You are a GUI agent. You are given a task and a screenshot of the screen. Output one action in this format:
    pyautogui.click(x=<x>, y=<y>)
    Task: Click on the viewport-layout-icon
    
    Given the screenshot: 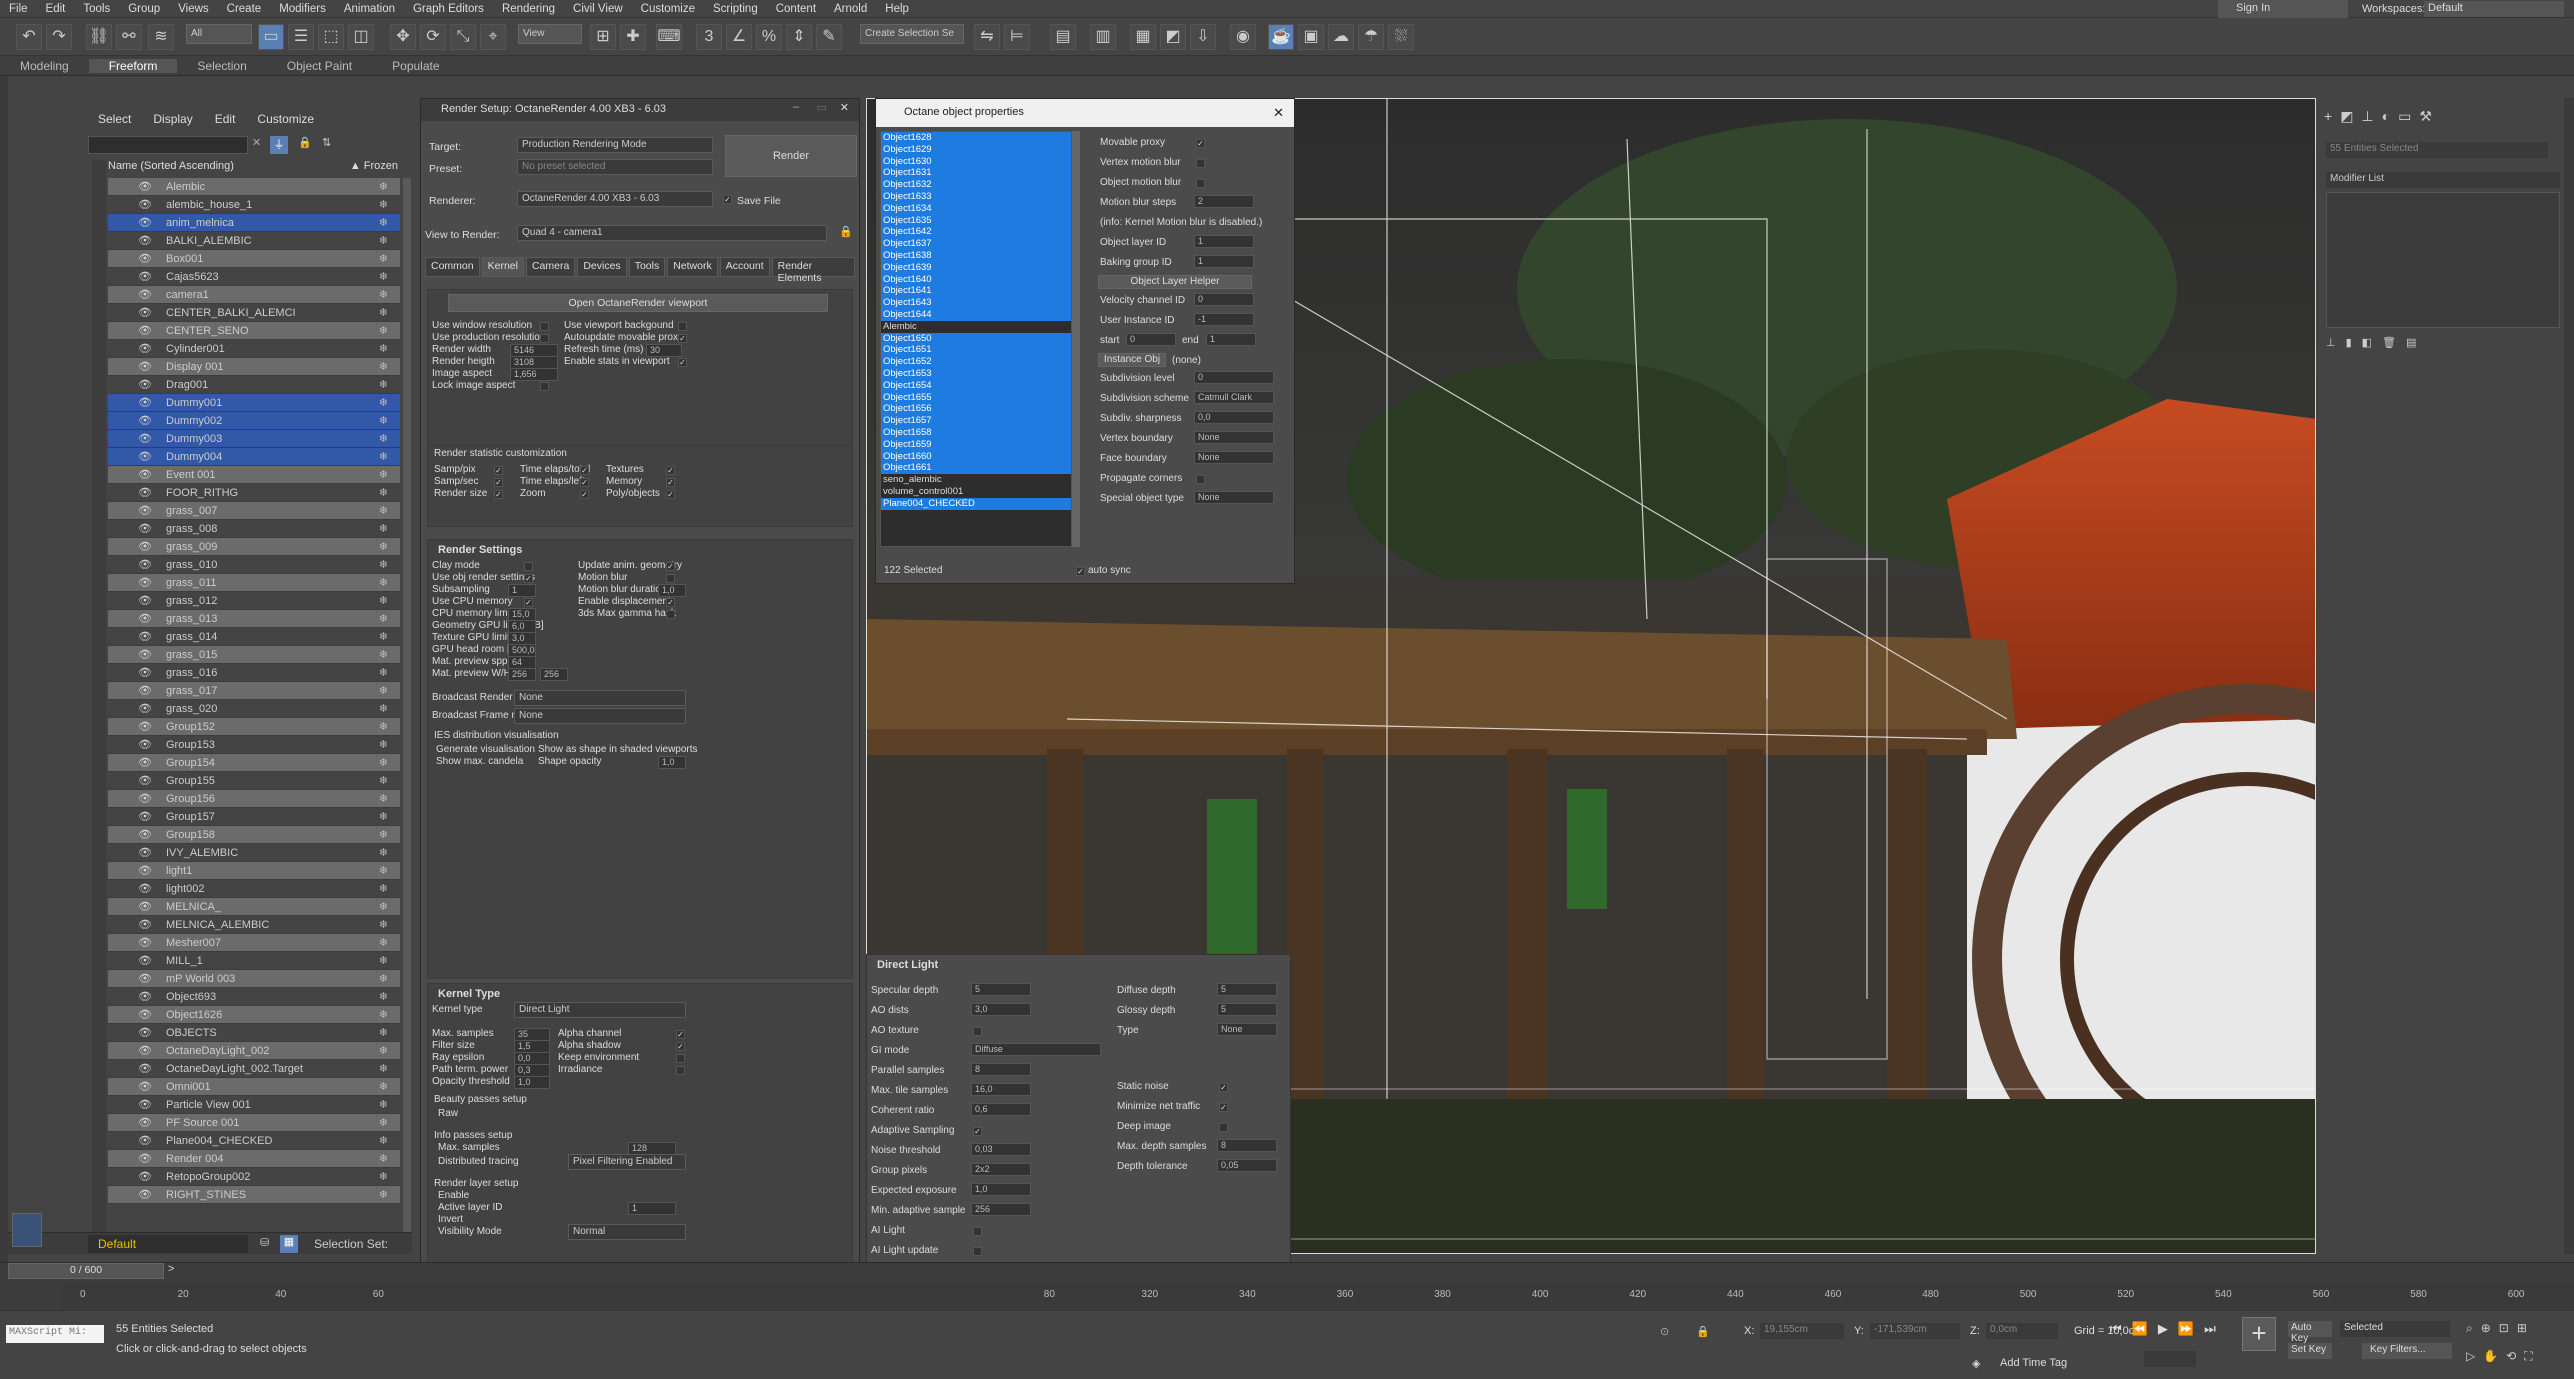 What is the action you would take?
    pyautogui.click(x=27, y=1230)
    